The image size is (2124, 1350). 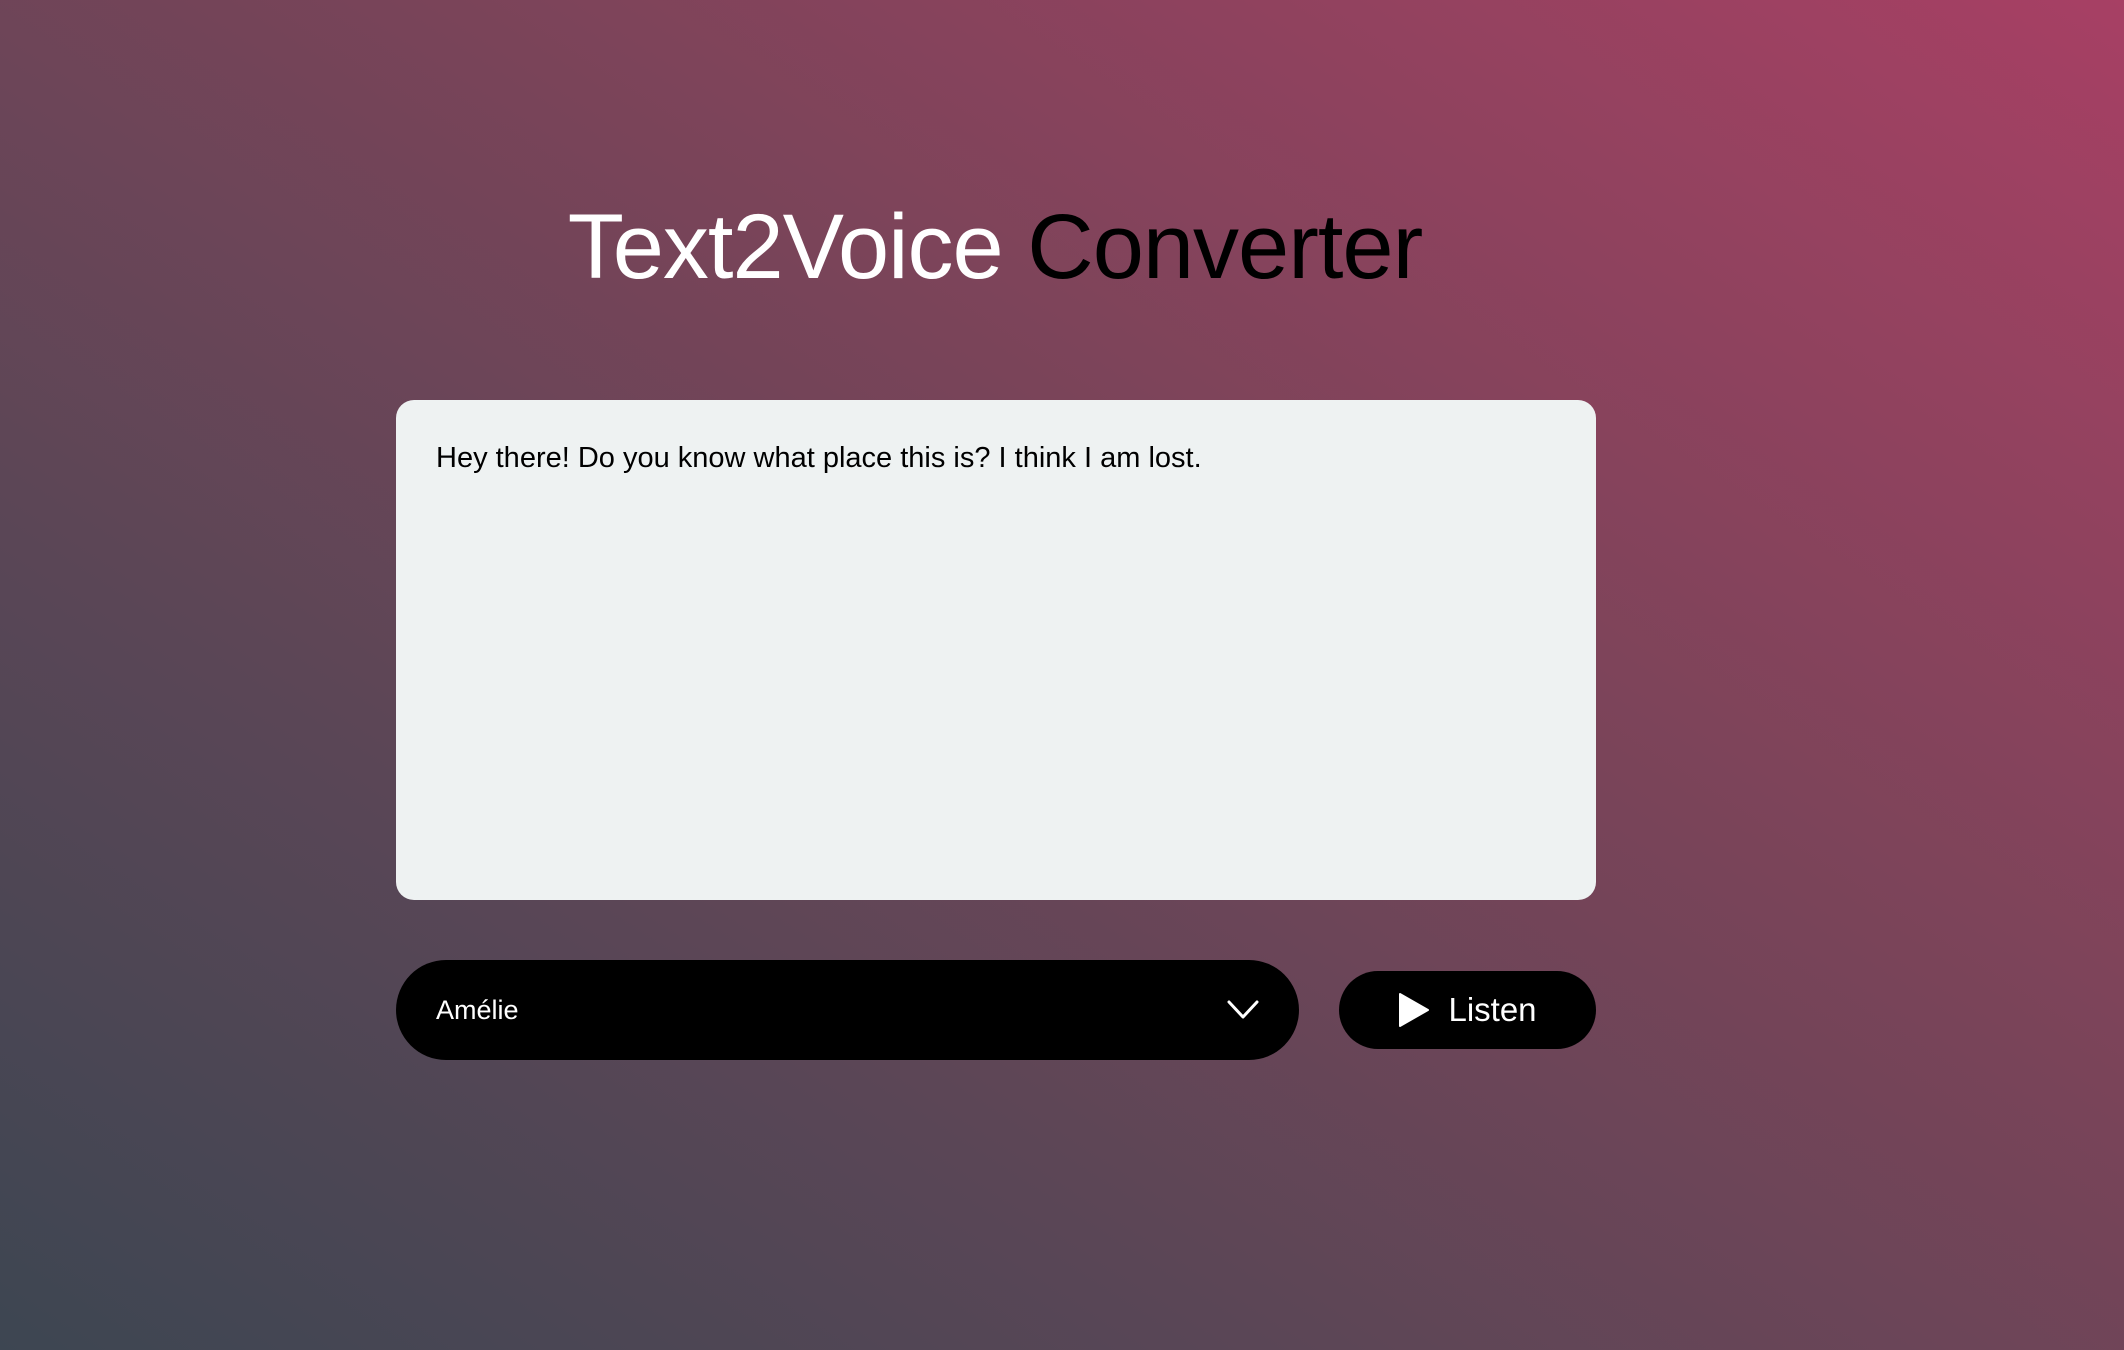 What do you see at coordinates (477, 1009) in the screenshot?
I see `voice-select-value: Amélie` at bounding box center [477, 1009].